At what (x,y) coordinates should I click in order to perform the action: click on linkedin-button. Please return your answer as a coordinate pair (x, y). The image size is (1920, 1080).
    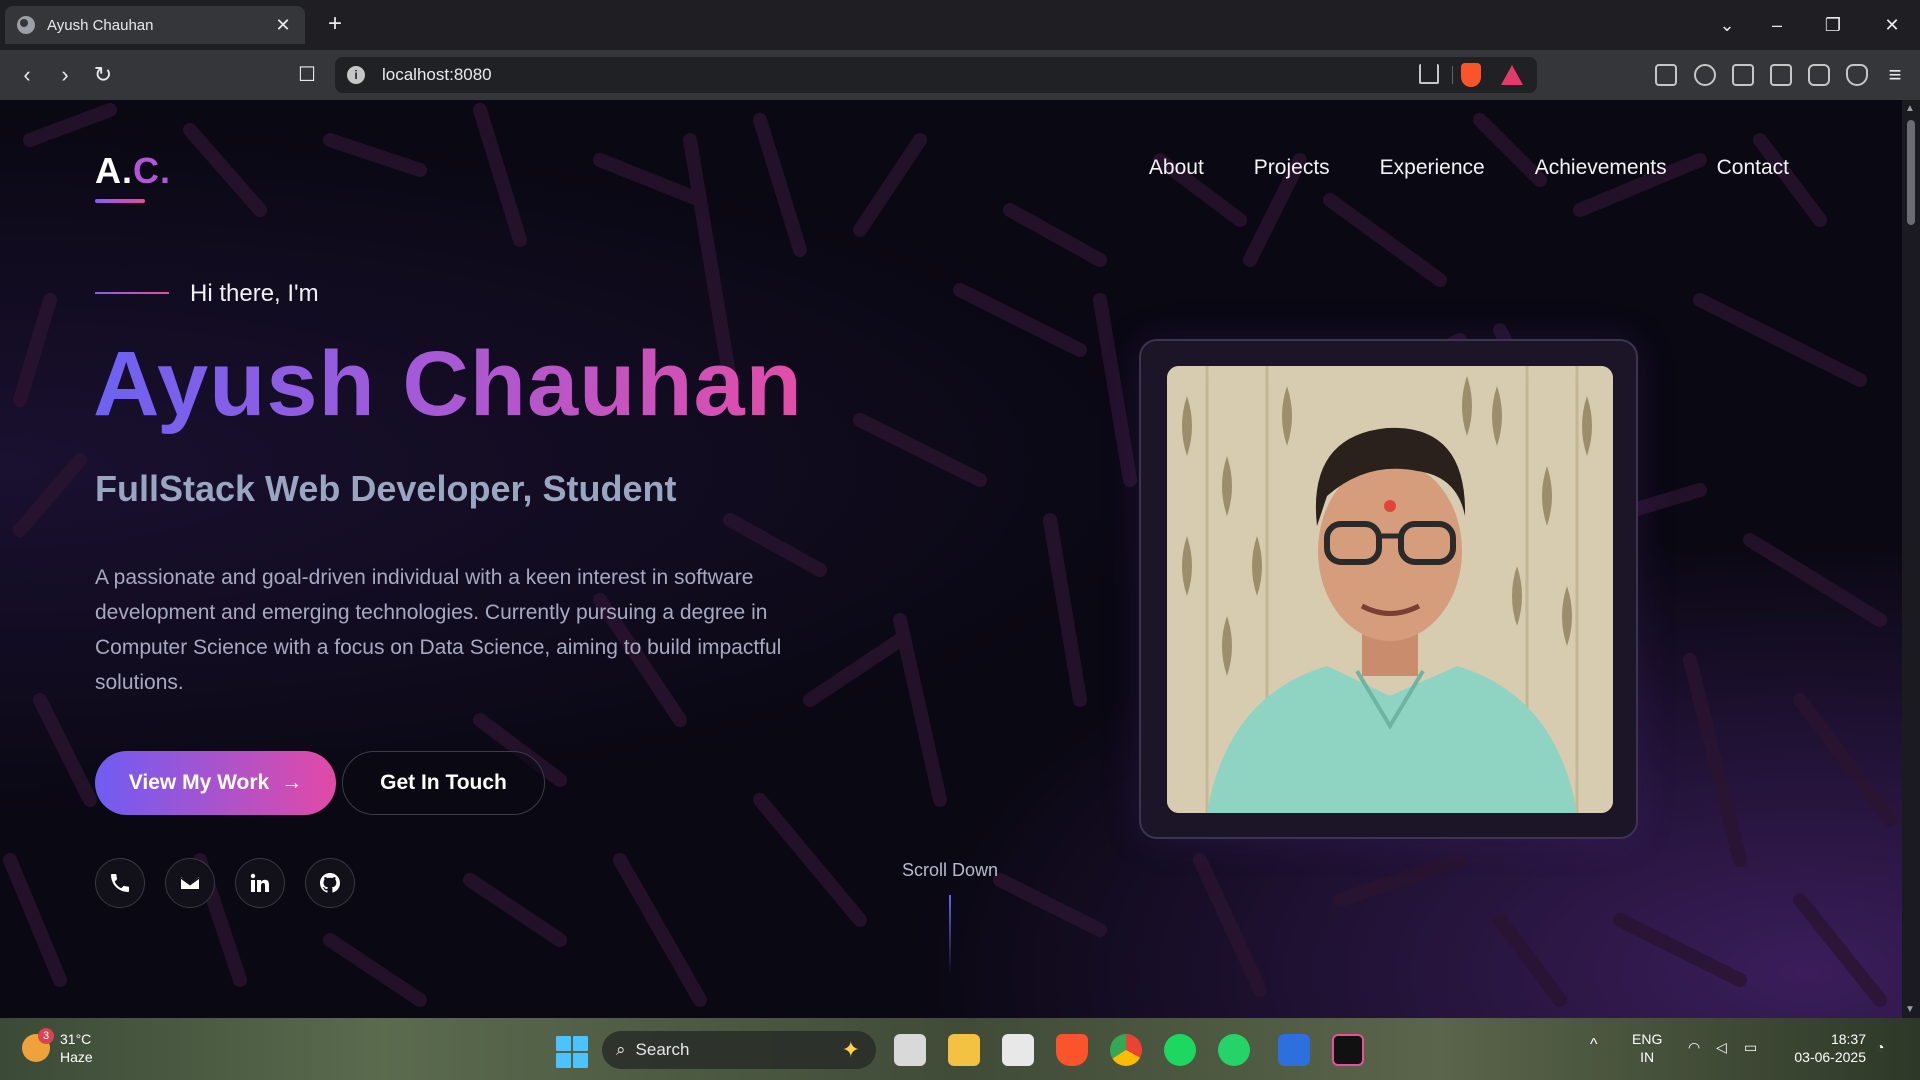
    Looking at the image, I should click on (260, 883).